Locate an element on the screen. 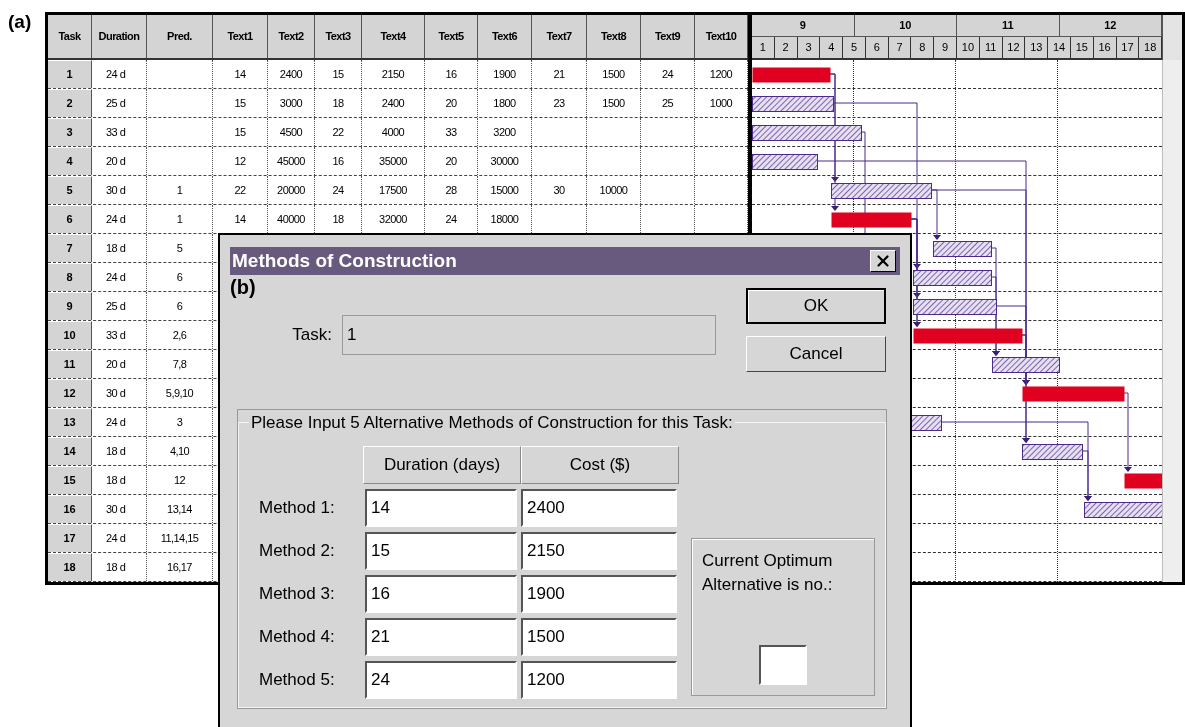  table-cell-text: 4500 is located at coordinates (291, 132).